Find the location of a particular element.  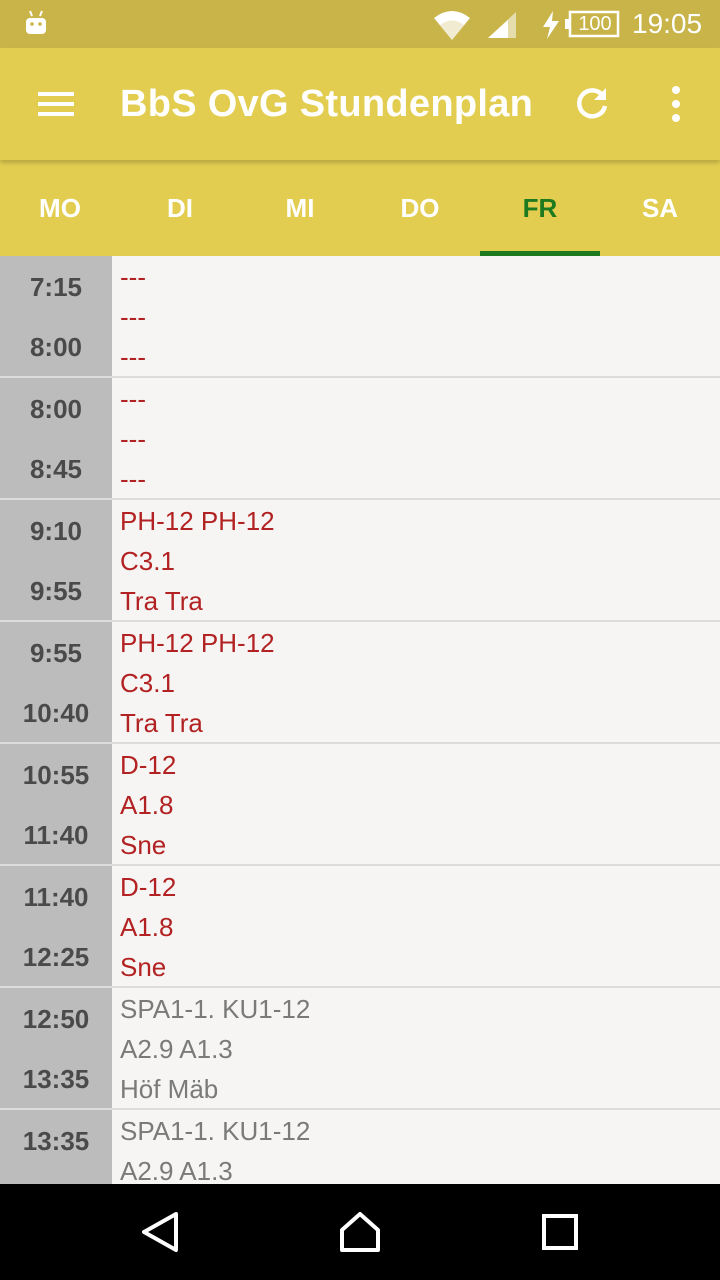

lesson-row: 9:10 9:55 PH-12 PH-12 C3.1 Tra Tra is located at coordinates (360, 561).